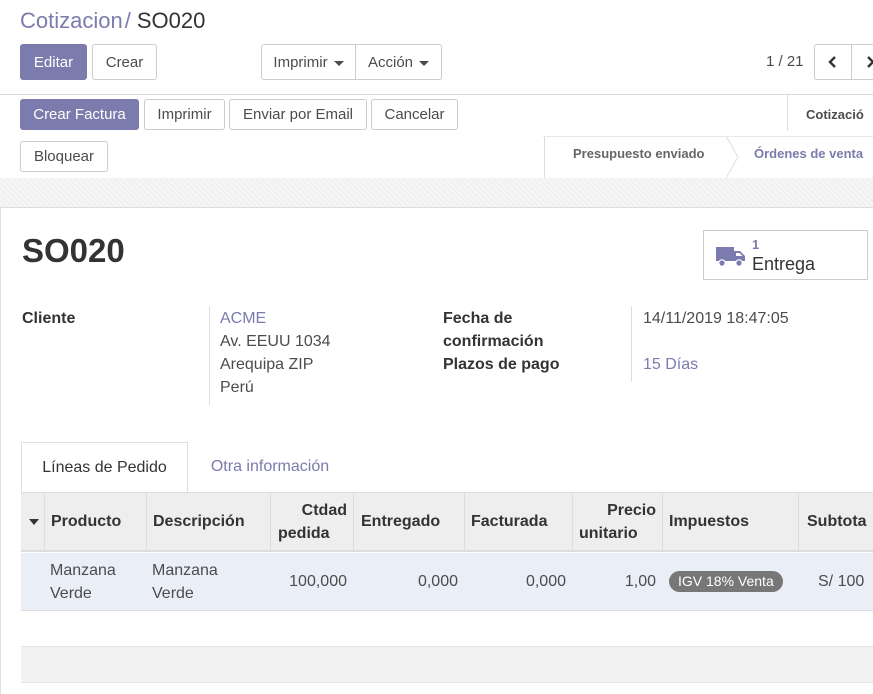  I want to click on row-description-line1: Manzana, so click(185, 570).